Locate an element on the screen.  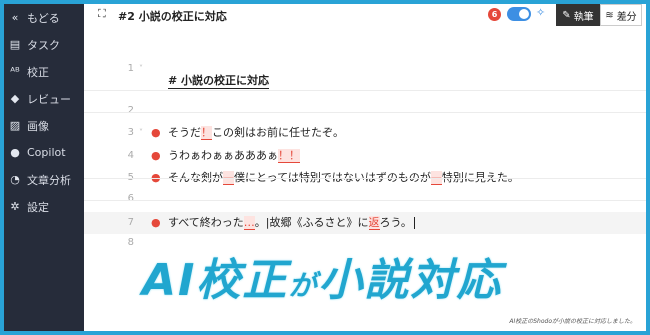
text-cursor is located at coordinates (414, 223).